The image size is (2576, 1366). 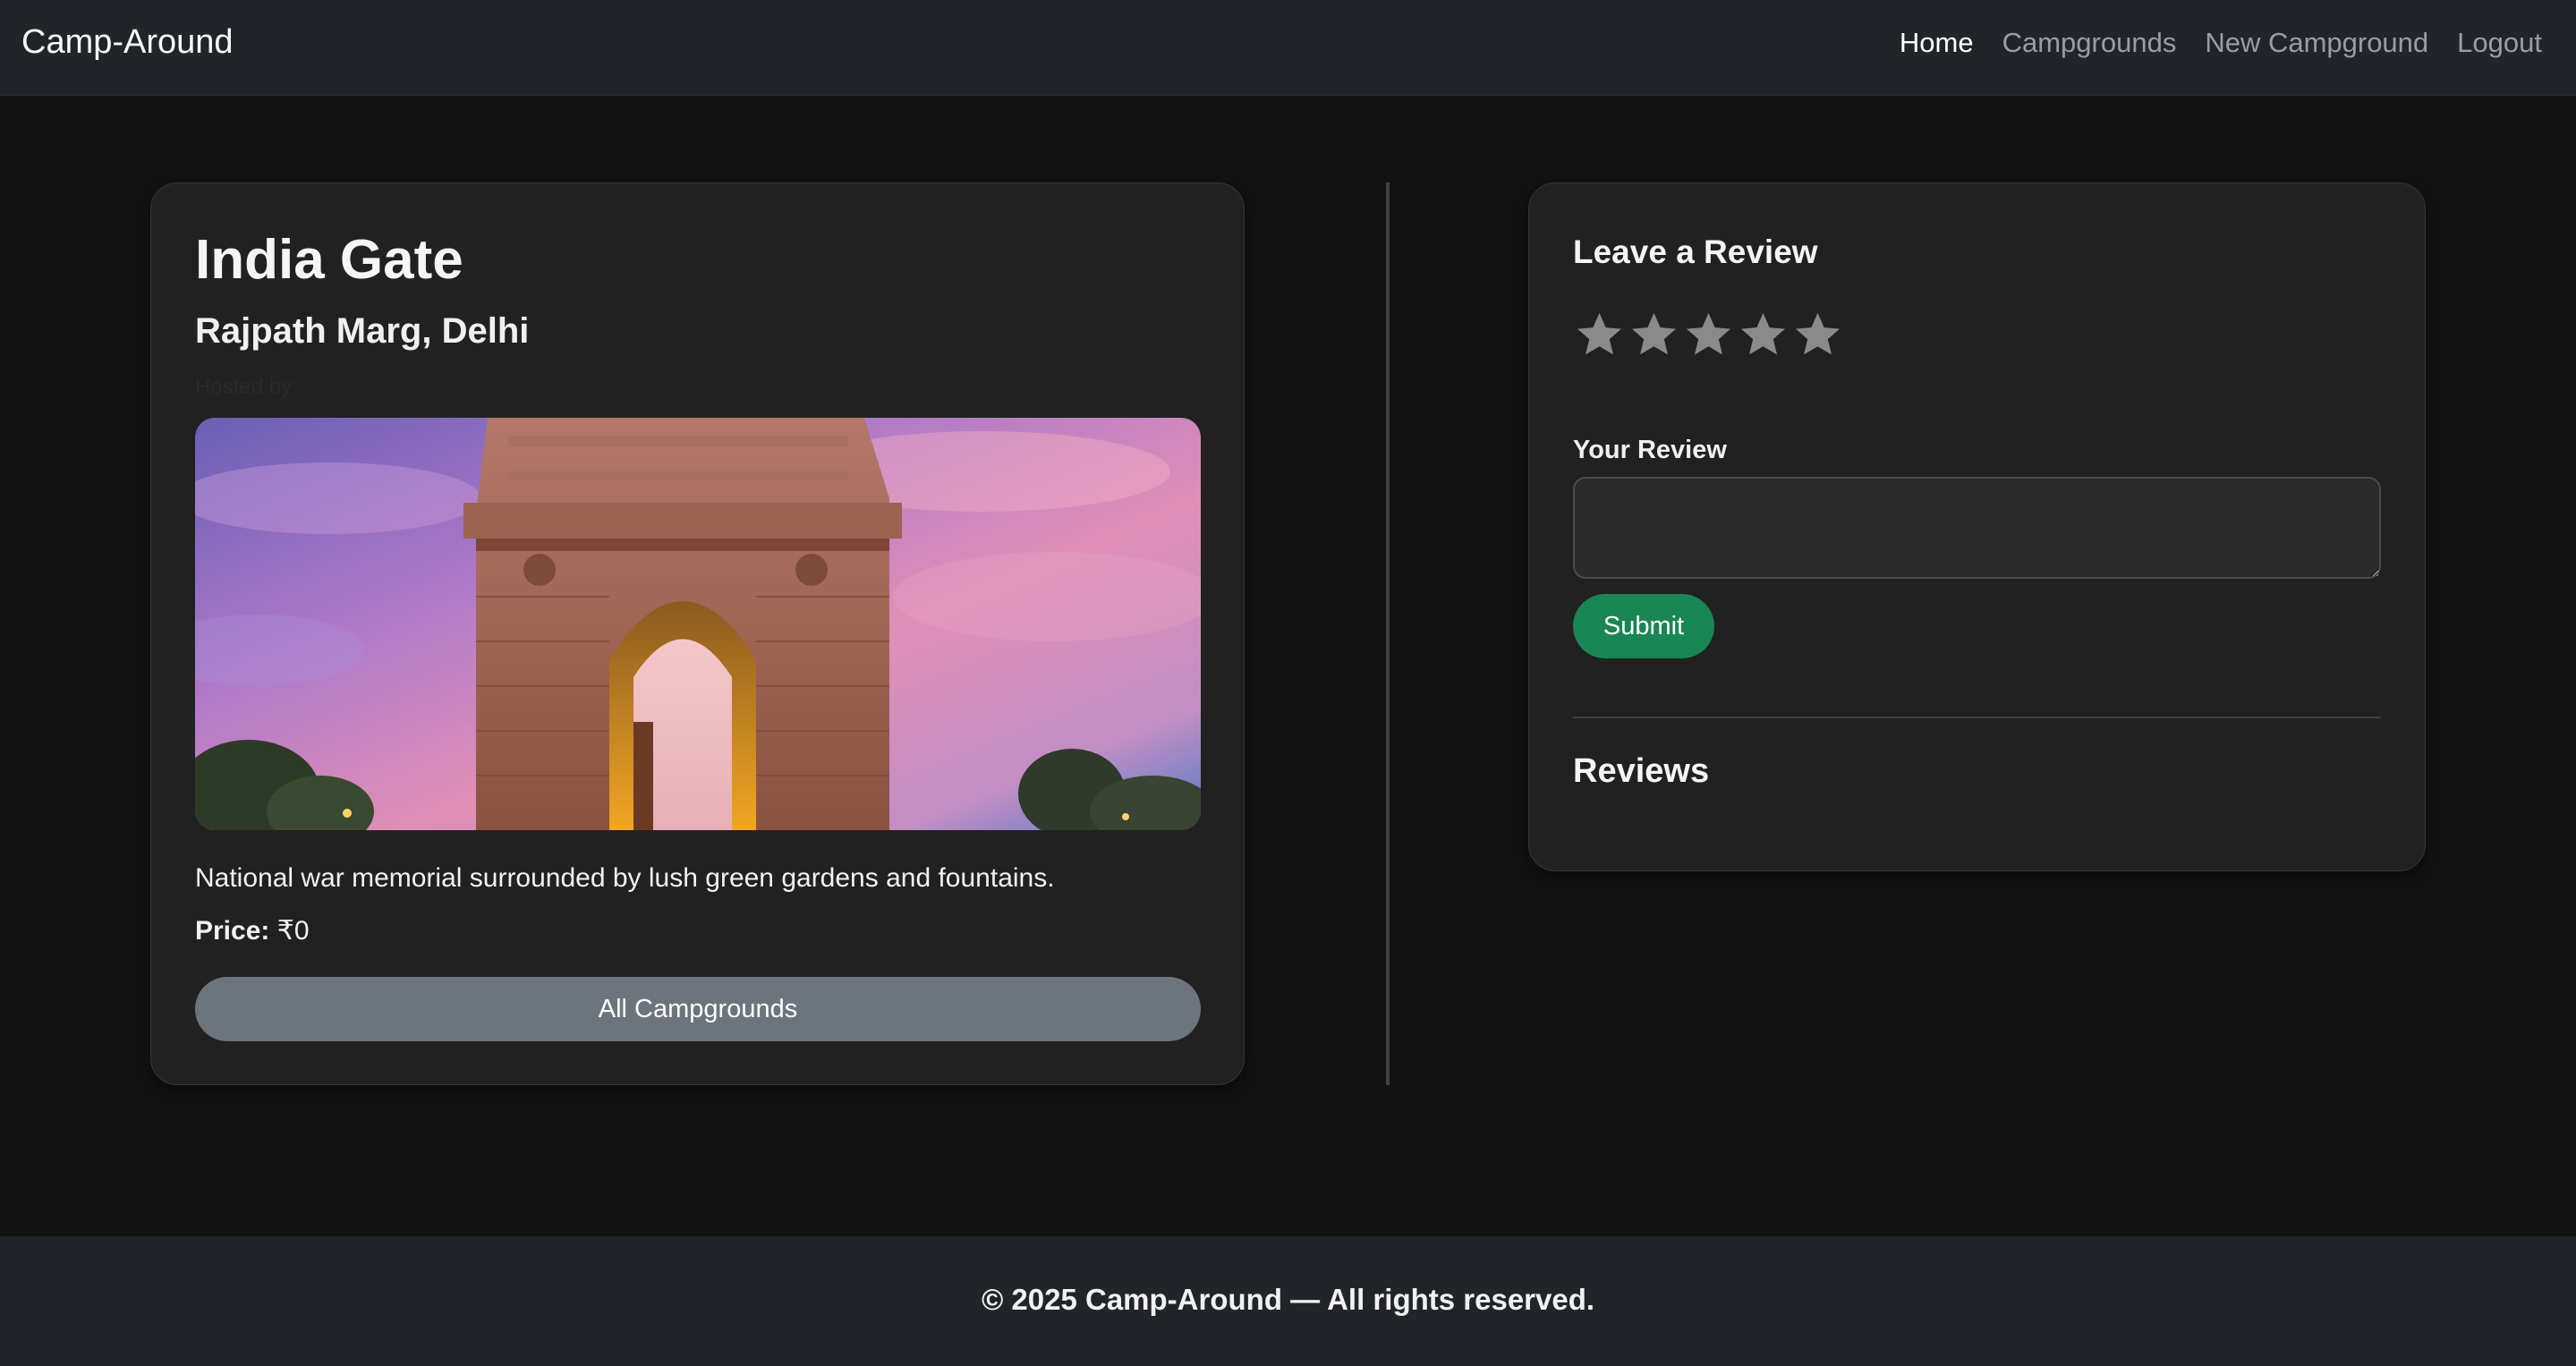 What do you see at coordinates (329, 260) in the screenshot?
I see `campground-title: India Gate` at bounding box center [329, 260].